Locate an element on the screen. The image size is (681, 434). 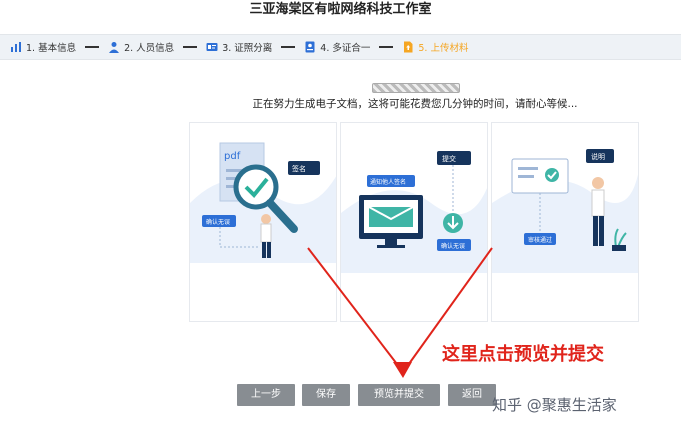
back-button: 返回 is located at coordinates (472, 395).